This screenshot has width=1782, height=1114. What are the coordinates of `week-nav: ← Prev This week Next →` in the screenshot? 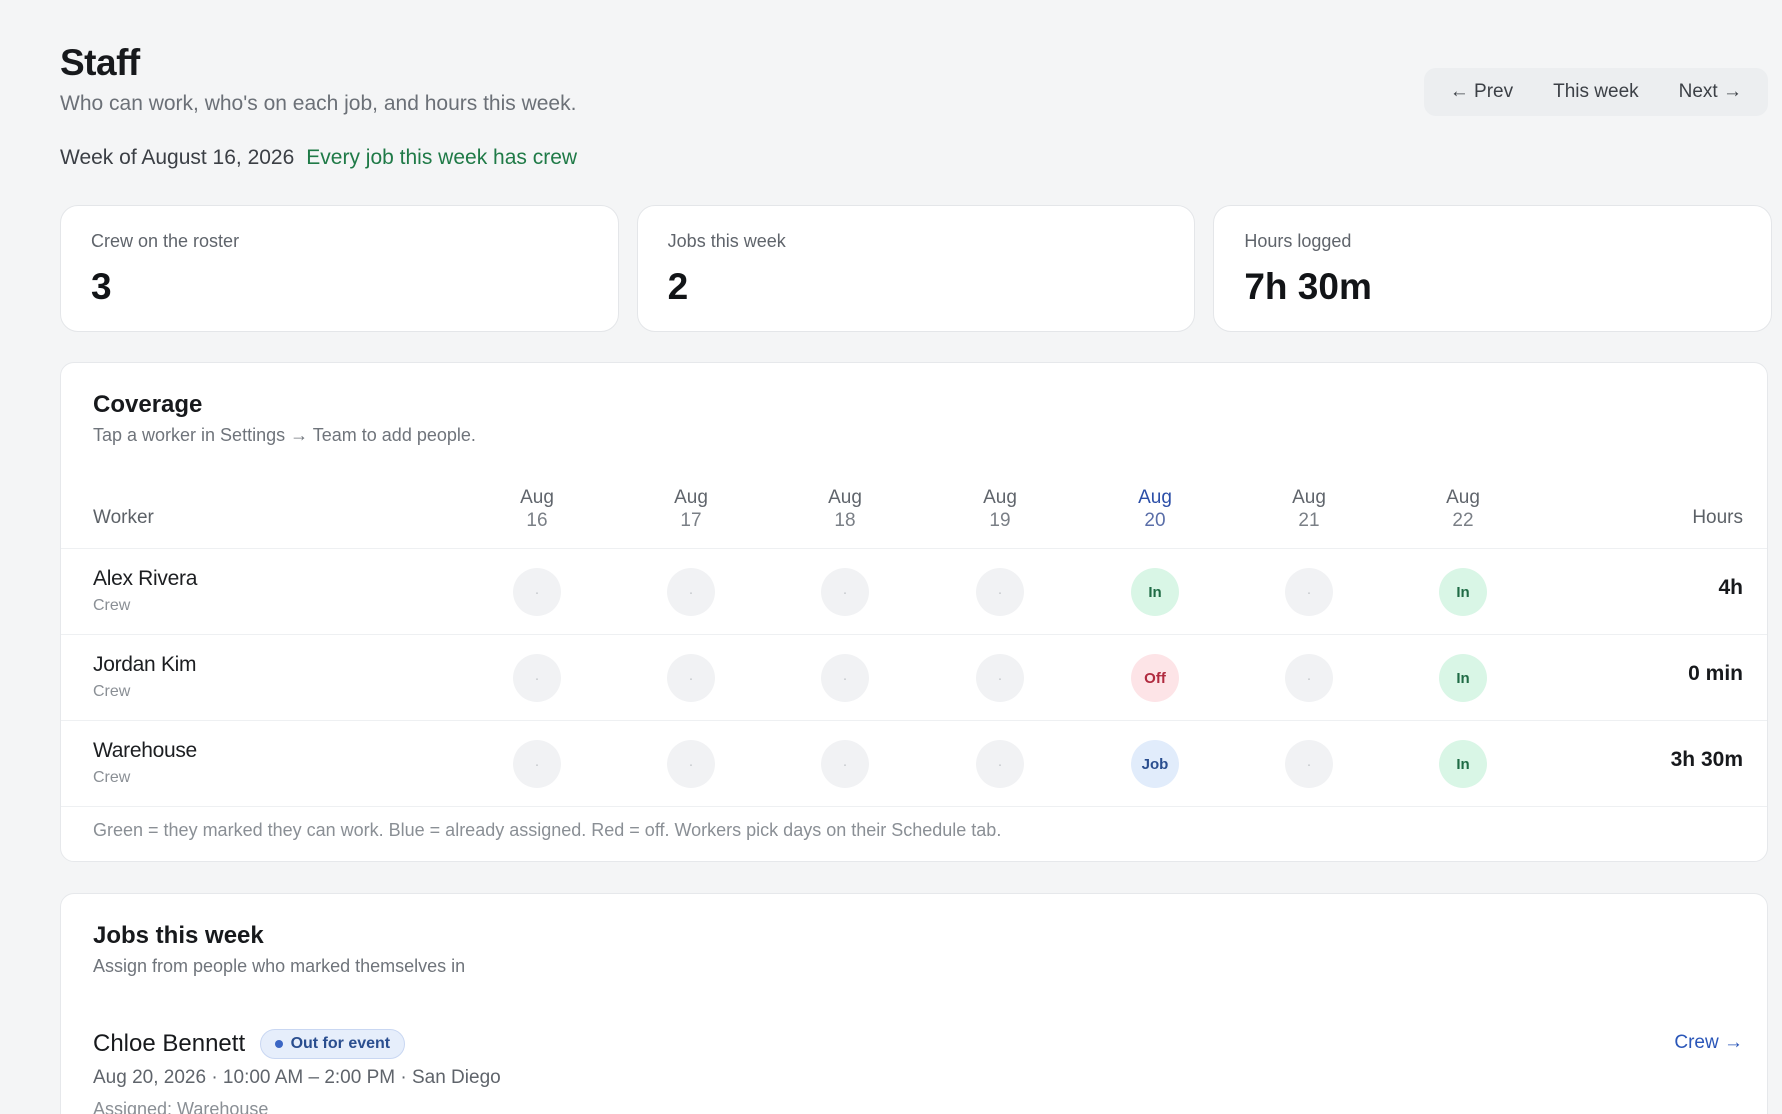 It's located at (1595, 92).